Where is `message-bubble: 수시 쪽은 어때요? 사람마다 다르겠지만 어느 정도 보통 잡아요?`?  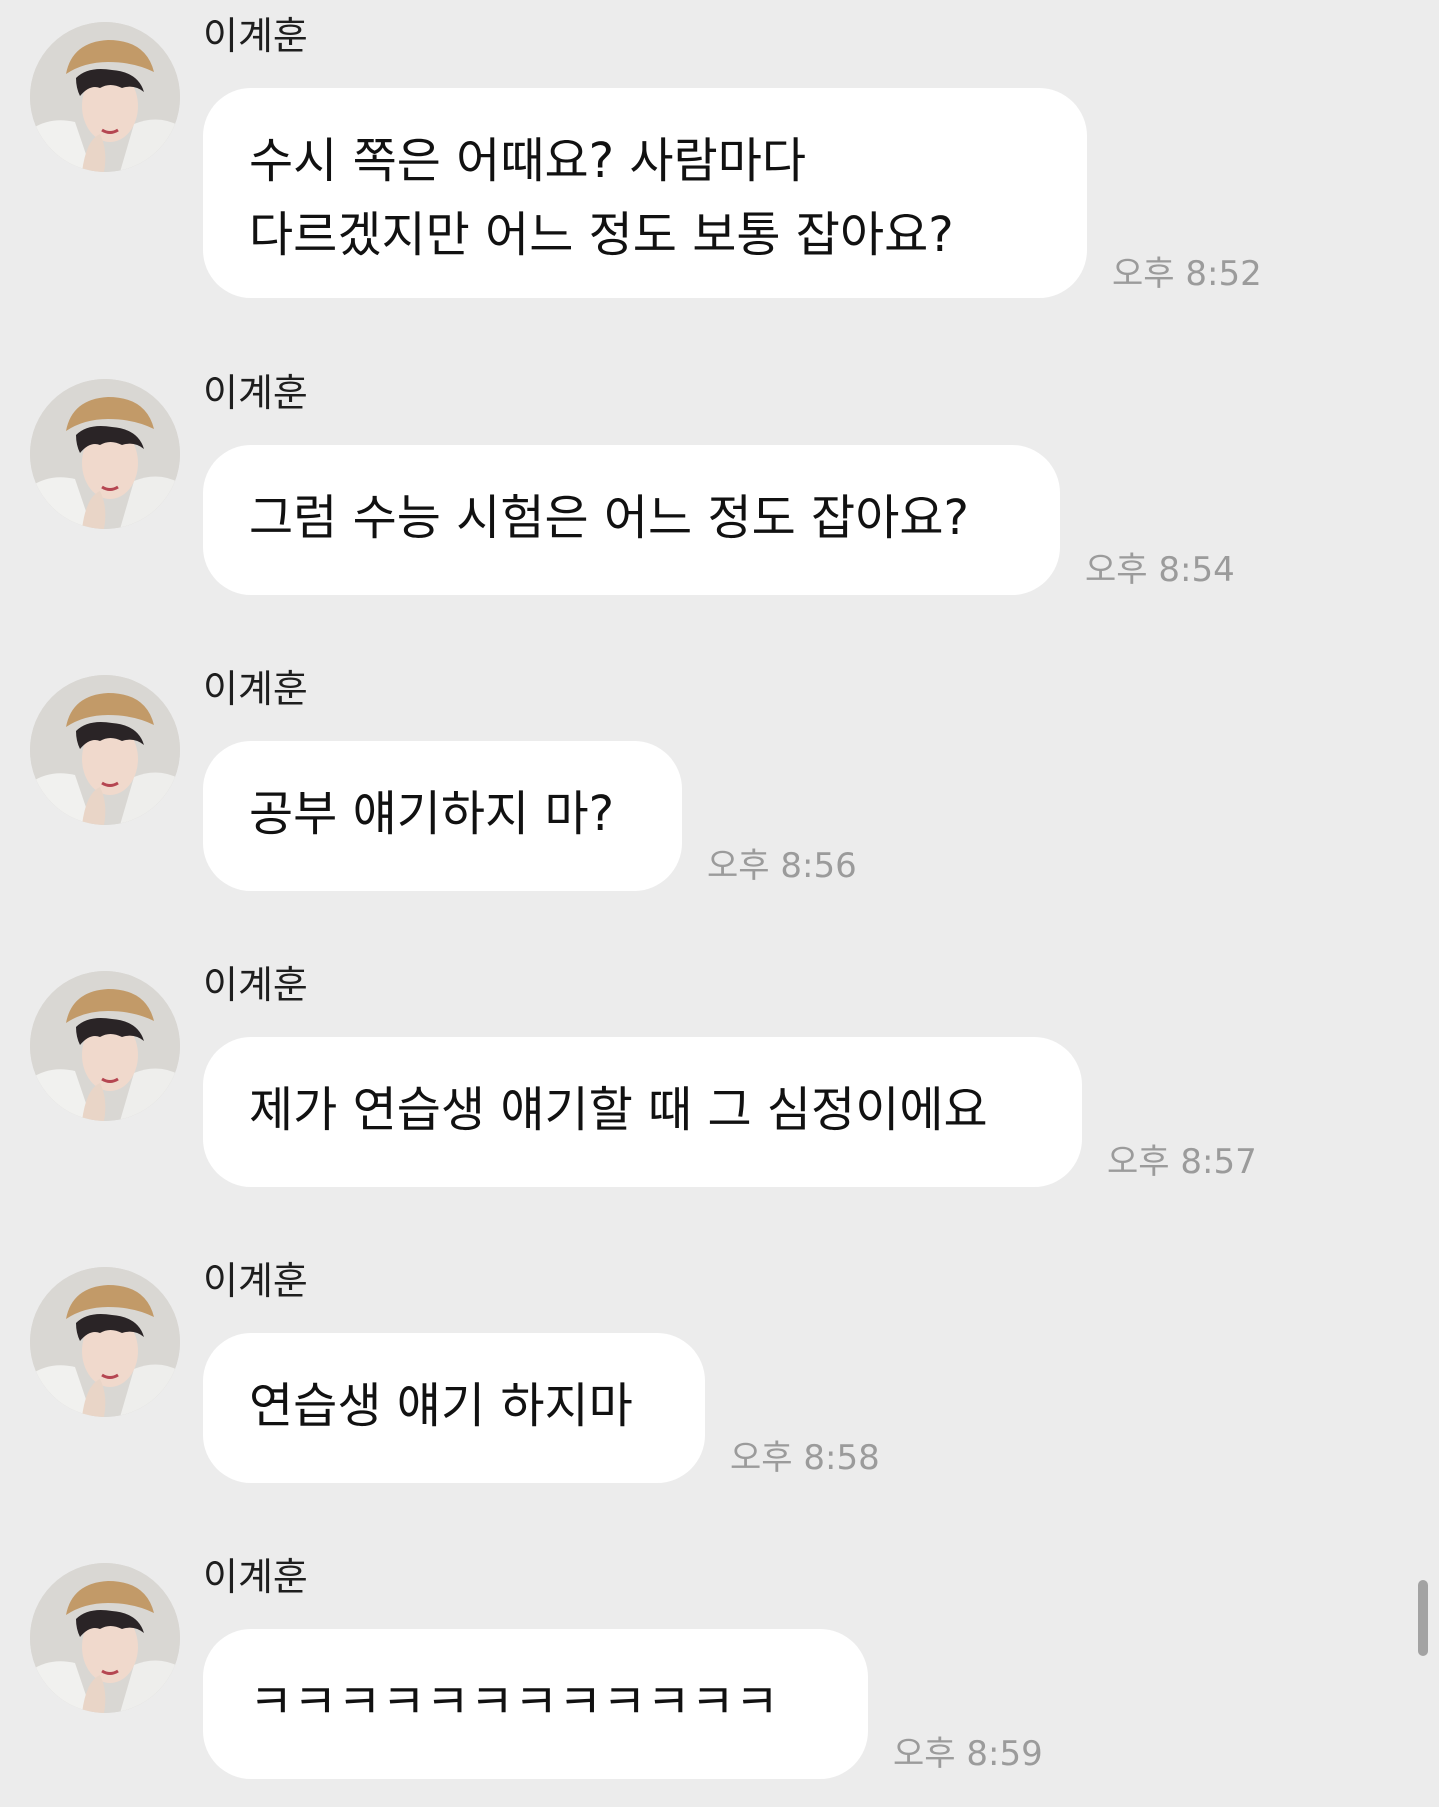
message-bubble: 수시 쪽은 어때요? 사람마다 다르겠지만 어느 정도 보통 잡아요? is located at coordinates (645, 193).